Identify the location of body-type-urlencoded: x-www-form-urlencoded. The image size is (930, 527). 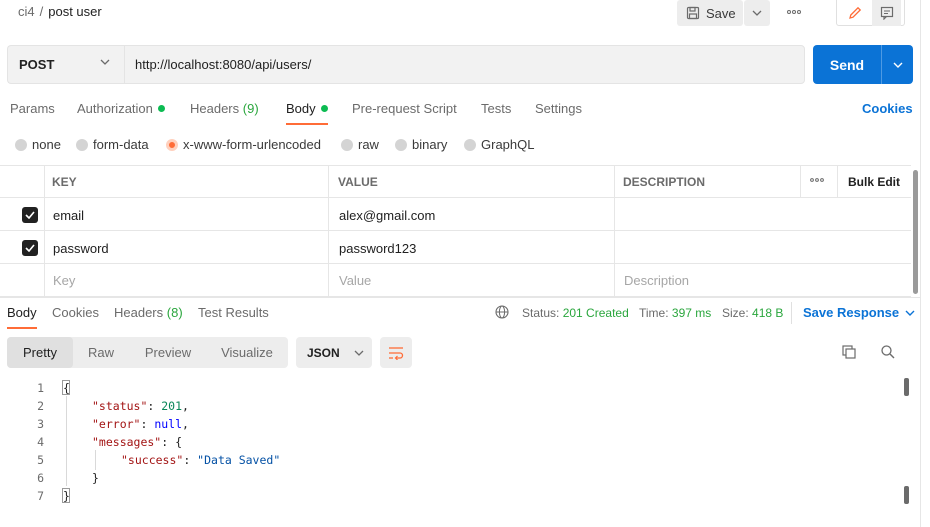
(243, 144).